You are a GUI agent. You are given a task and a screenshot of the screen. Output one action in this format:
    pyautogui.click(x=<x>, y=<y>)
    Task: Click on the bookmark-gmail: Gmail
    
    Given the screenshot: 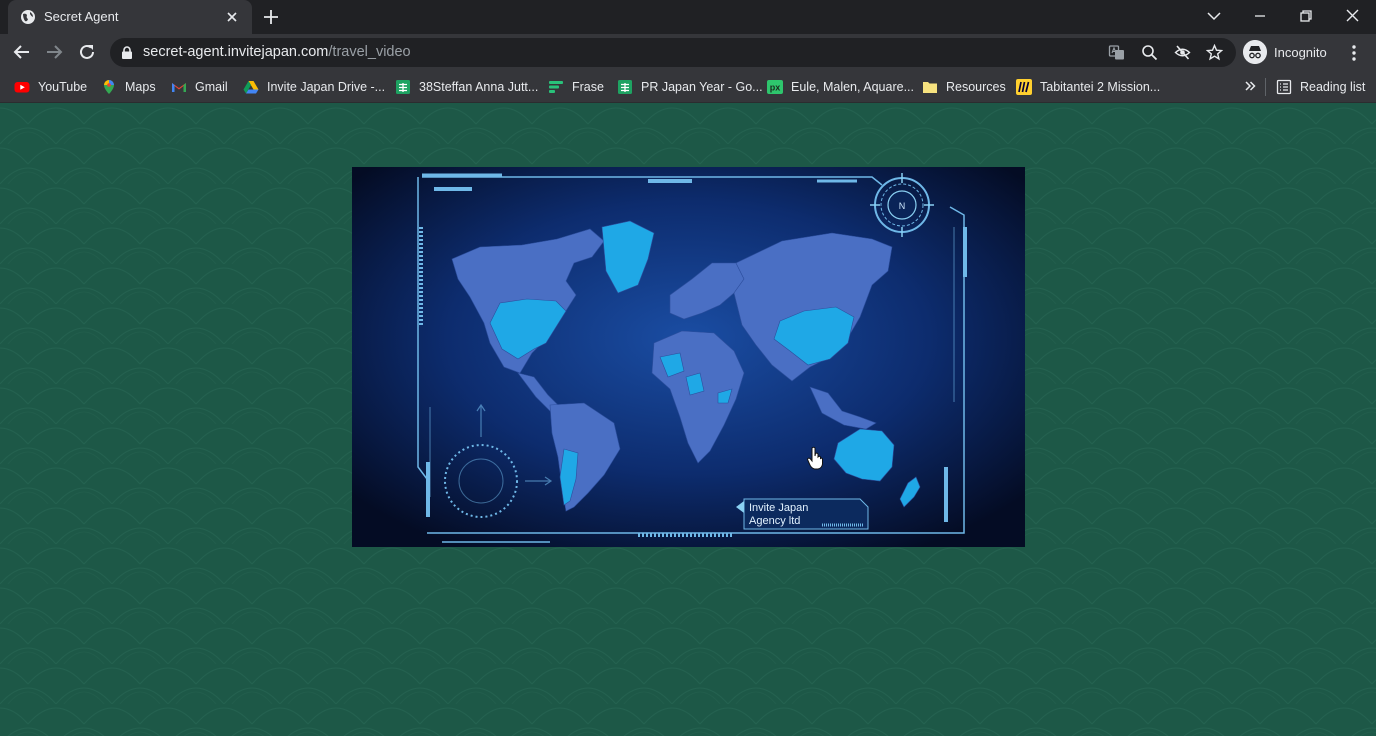 What is the action you would take?
    pyautogui.click(x=199, y=86)
    